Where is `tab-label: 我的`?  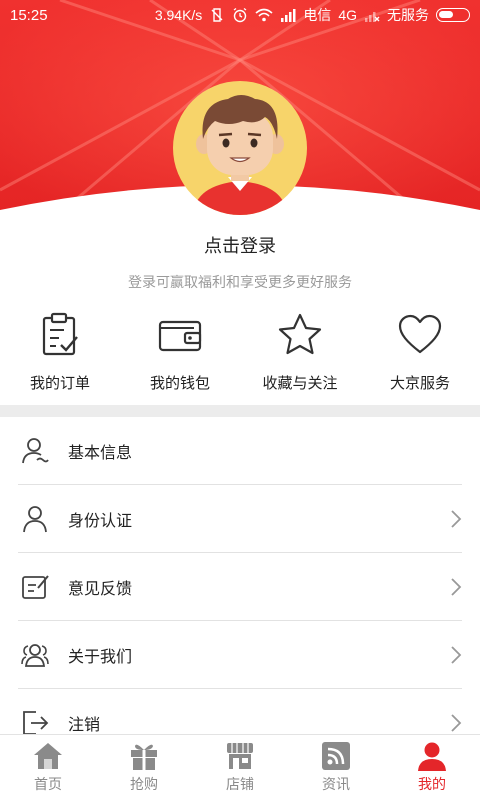 tab-label: 我的 is located at coordinates (432, 785).